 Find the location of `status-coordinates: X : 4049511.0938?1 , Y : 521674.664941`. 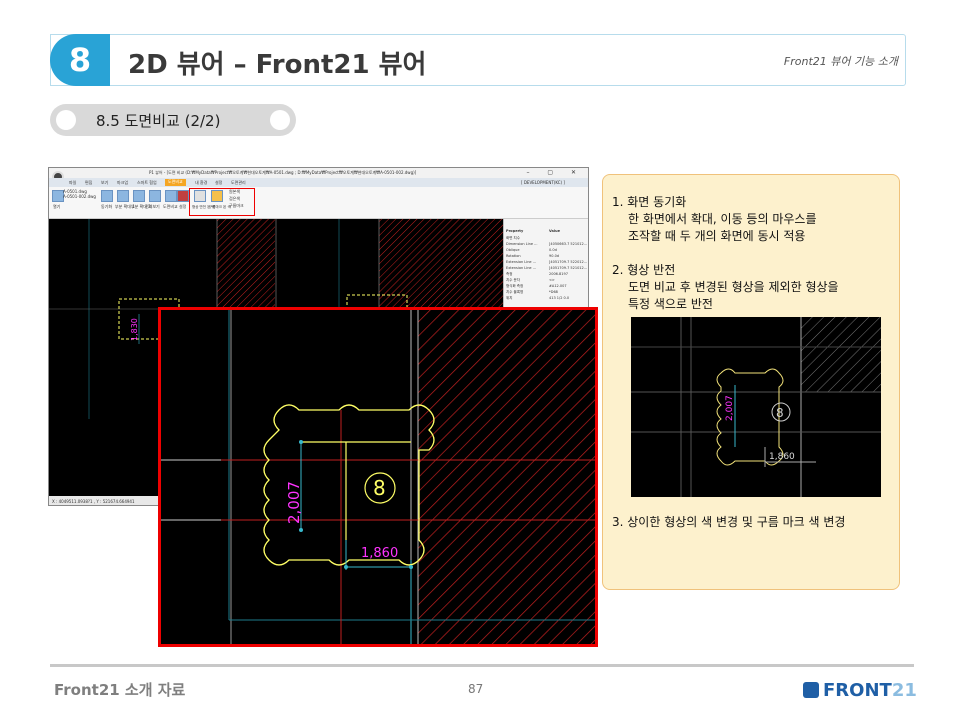

status-coordinates: X : 4049511.0938?1 , Y : 521674.664941 is located at coordinates (93, 501).